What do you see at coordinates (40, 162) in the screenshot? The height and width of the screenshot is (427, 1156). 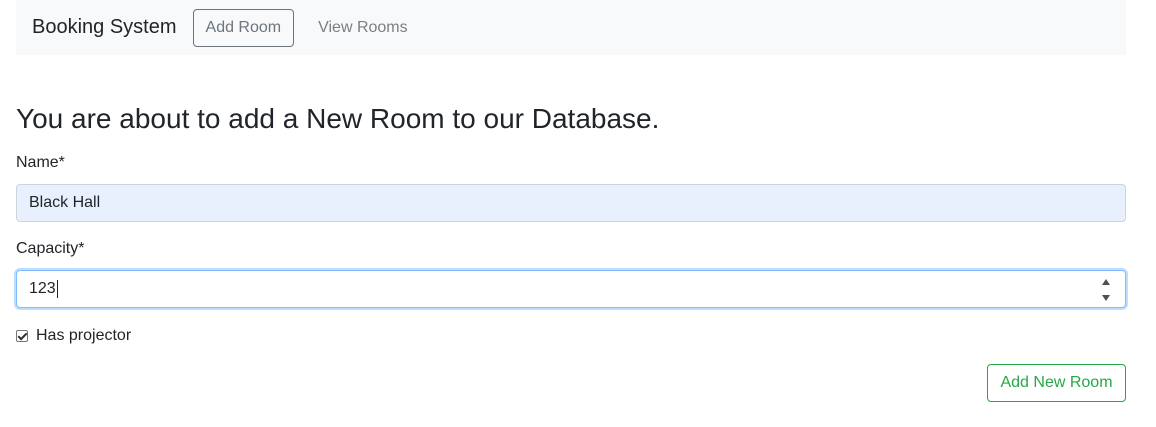 I see `name-label: Name*` at bounding box center [40, 162].